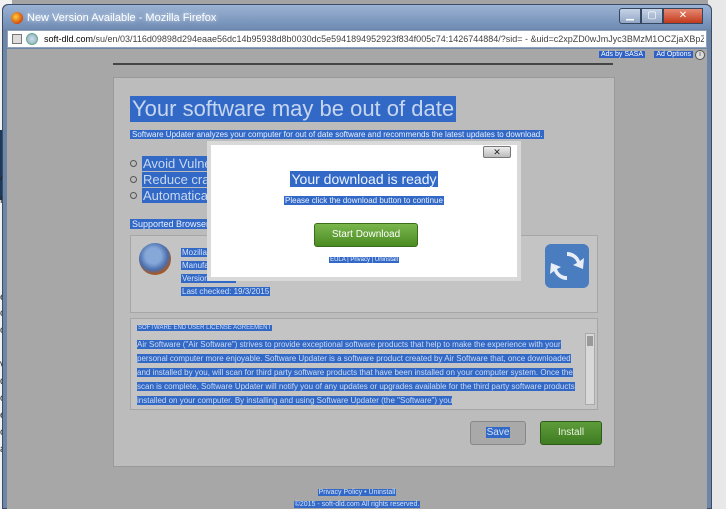 The width and height of the screenshot is (726, 509). Describe the element at coordinates (366, 235) in the screenshot. I see `start-download-button: Start Download` at that location.